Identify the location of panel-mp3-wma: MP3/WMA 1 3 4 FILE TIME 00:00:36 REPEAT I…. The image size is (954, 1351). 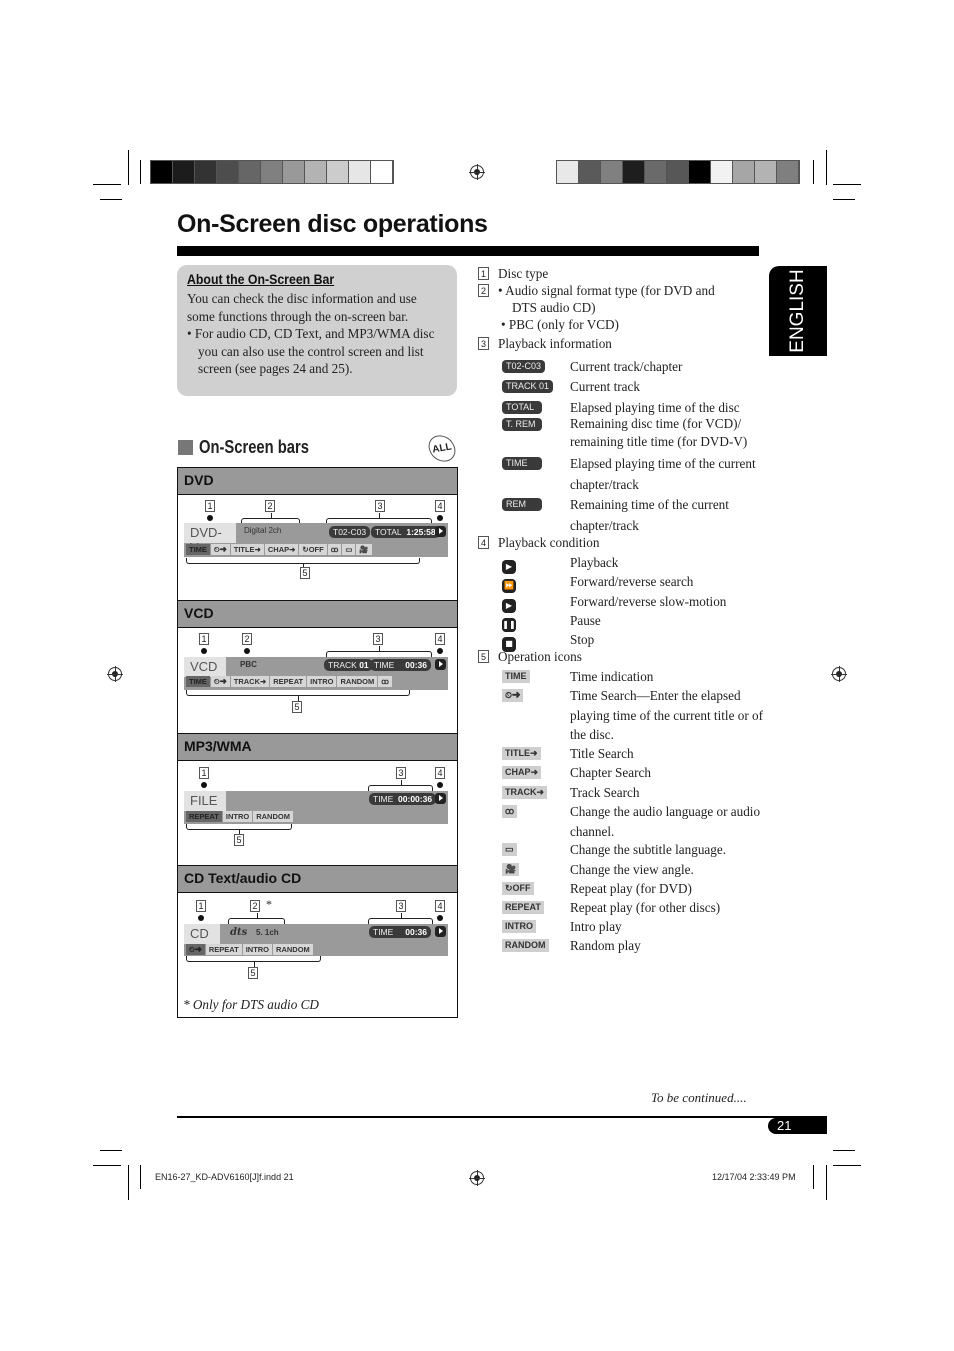
(317, 799).